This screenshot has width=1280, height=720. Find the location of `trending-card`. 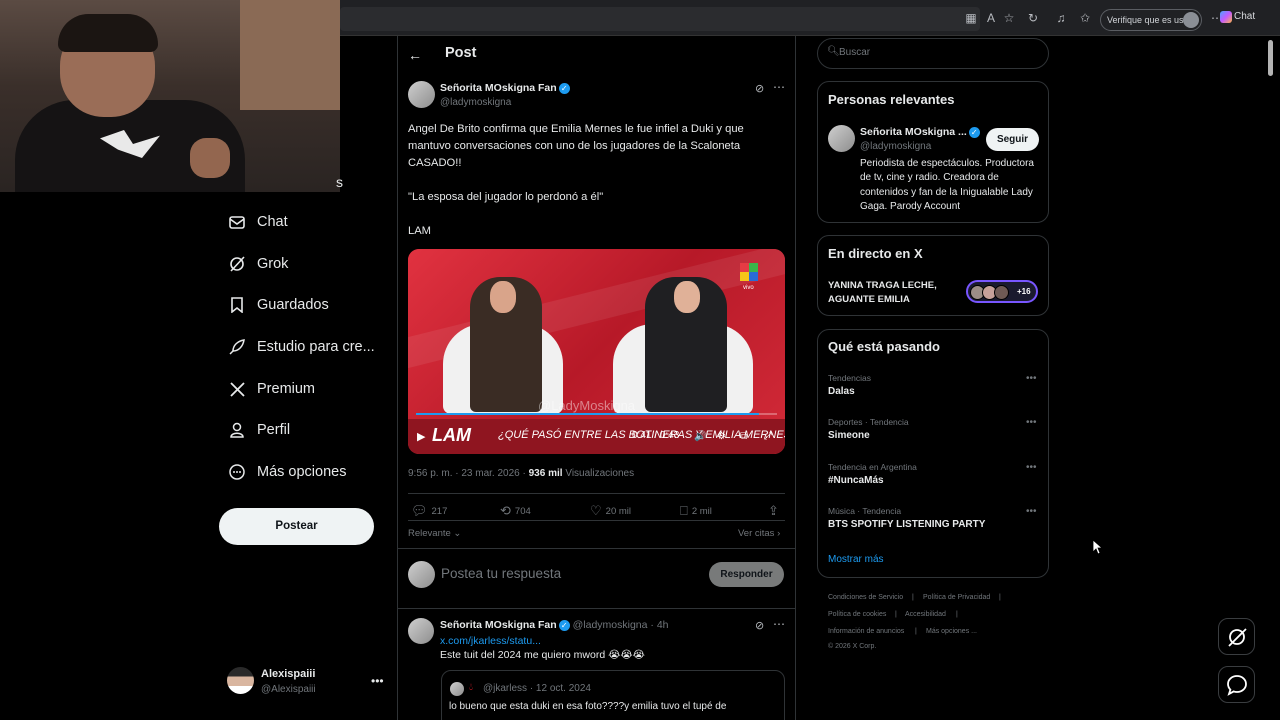

trending-card is located at coordinates (933, 453).